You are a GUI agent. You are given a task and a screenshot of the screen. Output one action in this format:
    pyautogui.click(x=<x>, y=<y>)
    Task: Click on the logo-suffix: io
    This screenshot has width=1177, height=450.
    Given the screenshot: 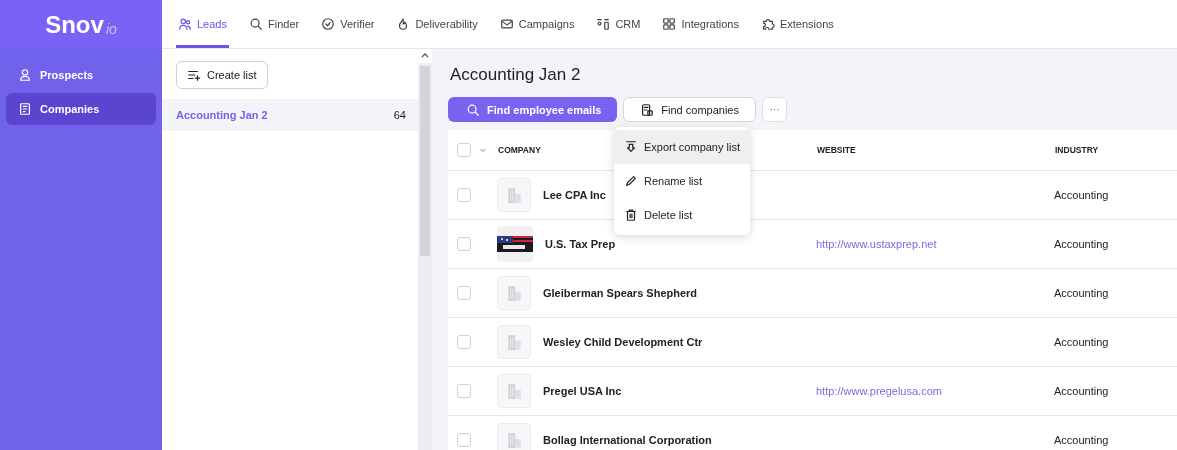 What is the action you would take?
    pyautogui.click(x=111, y=28)
    